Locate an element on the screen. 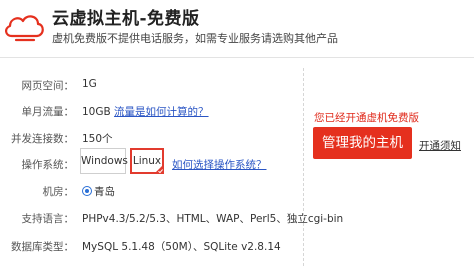 This screenshot has height=266, width=474. concurrency-value: 150个 is located at coordinates (97, 139).